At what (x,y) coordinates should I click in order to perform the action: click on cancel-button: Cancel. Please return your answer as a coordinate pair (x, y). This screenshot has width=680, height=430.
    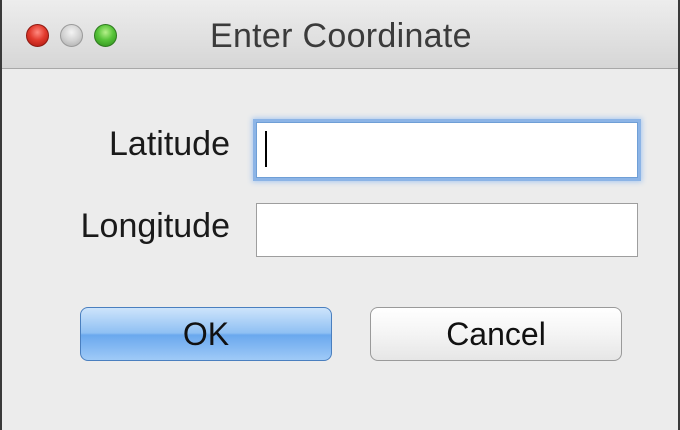
    Looking at the image, I should click on (496, 334).